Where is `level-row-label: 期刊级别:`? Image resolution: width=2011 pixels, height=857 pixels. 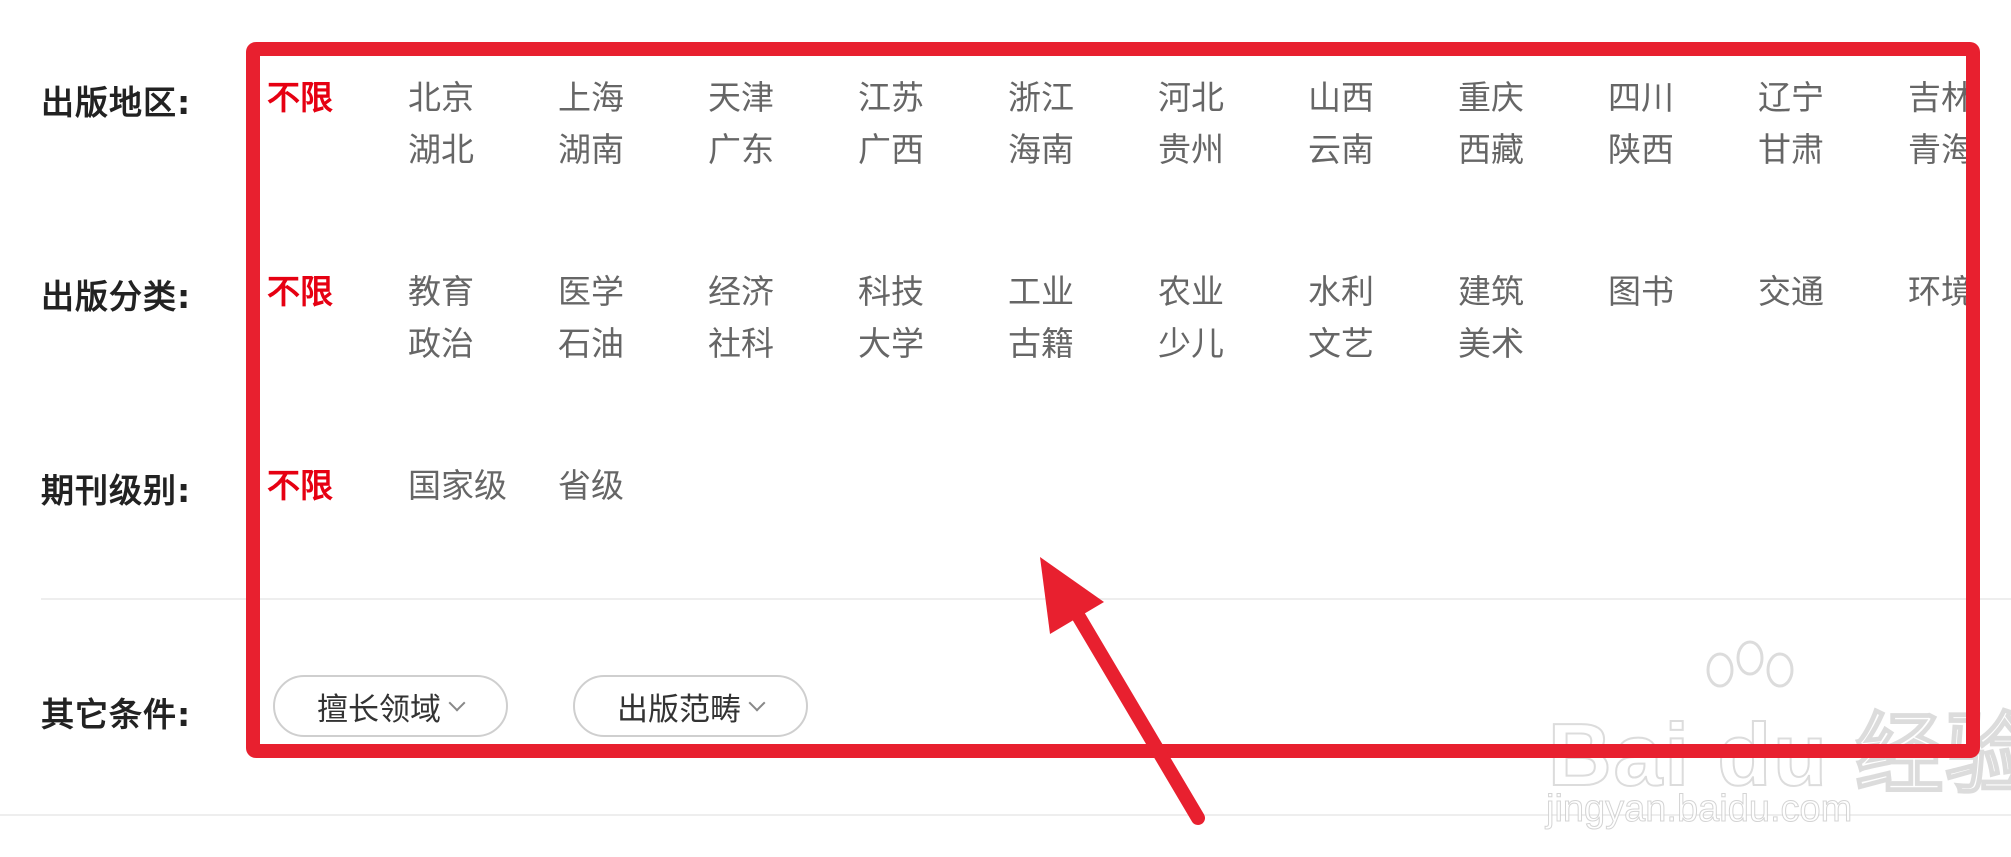
level-row-label: 期刊级别: is located at coordinates (116, 490).